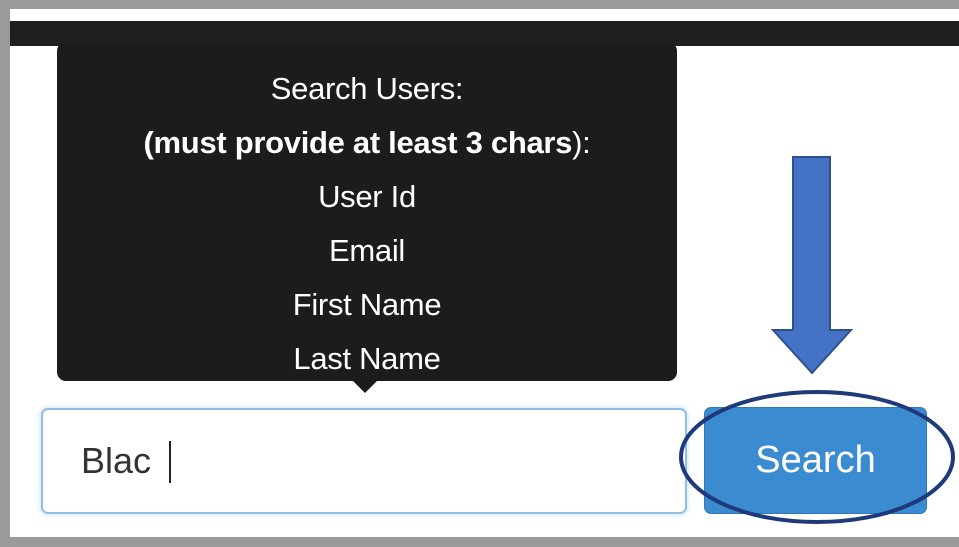  What do you see at coordinates (815, 460) in the screenshot?
I see `search-button: Search` at bounding box center [815, 460].